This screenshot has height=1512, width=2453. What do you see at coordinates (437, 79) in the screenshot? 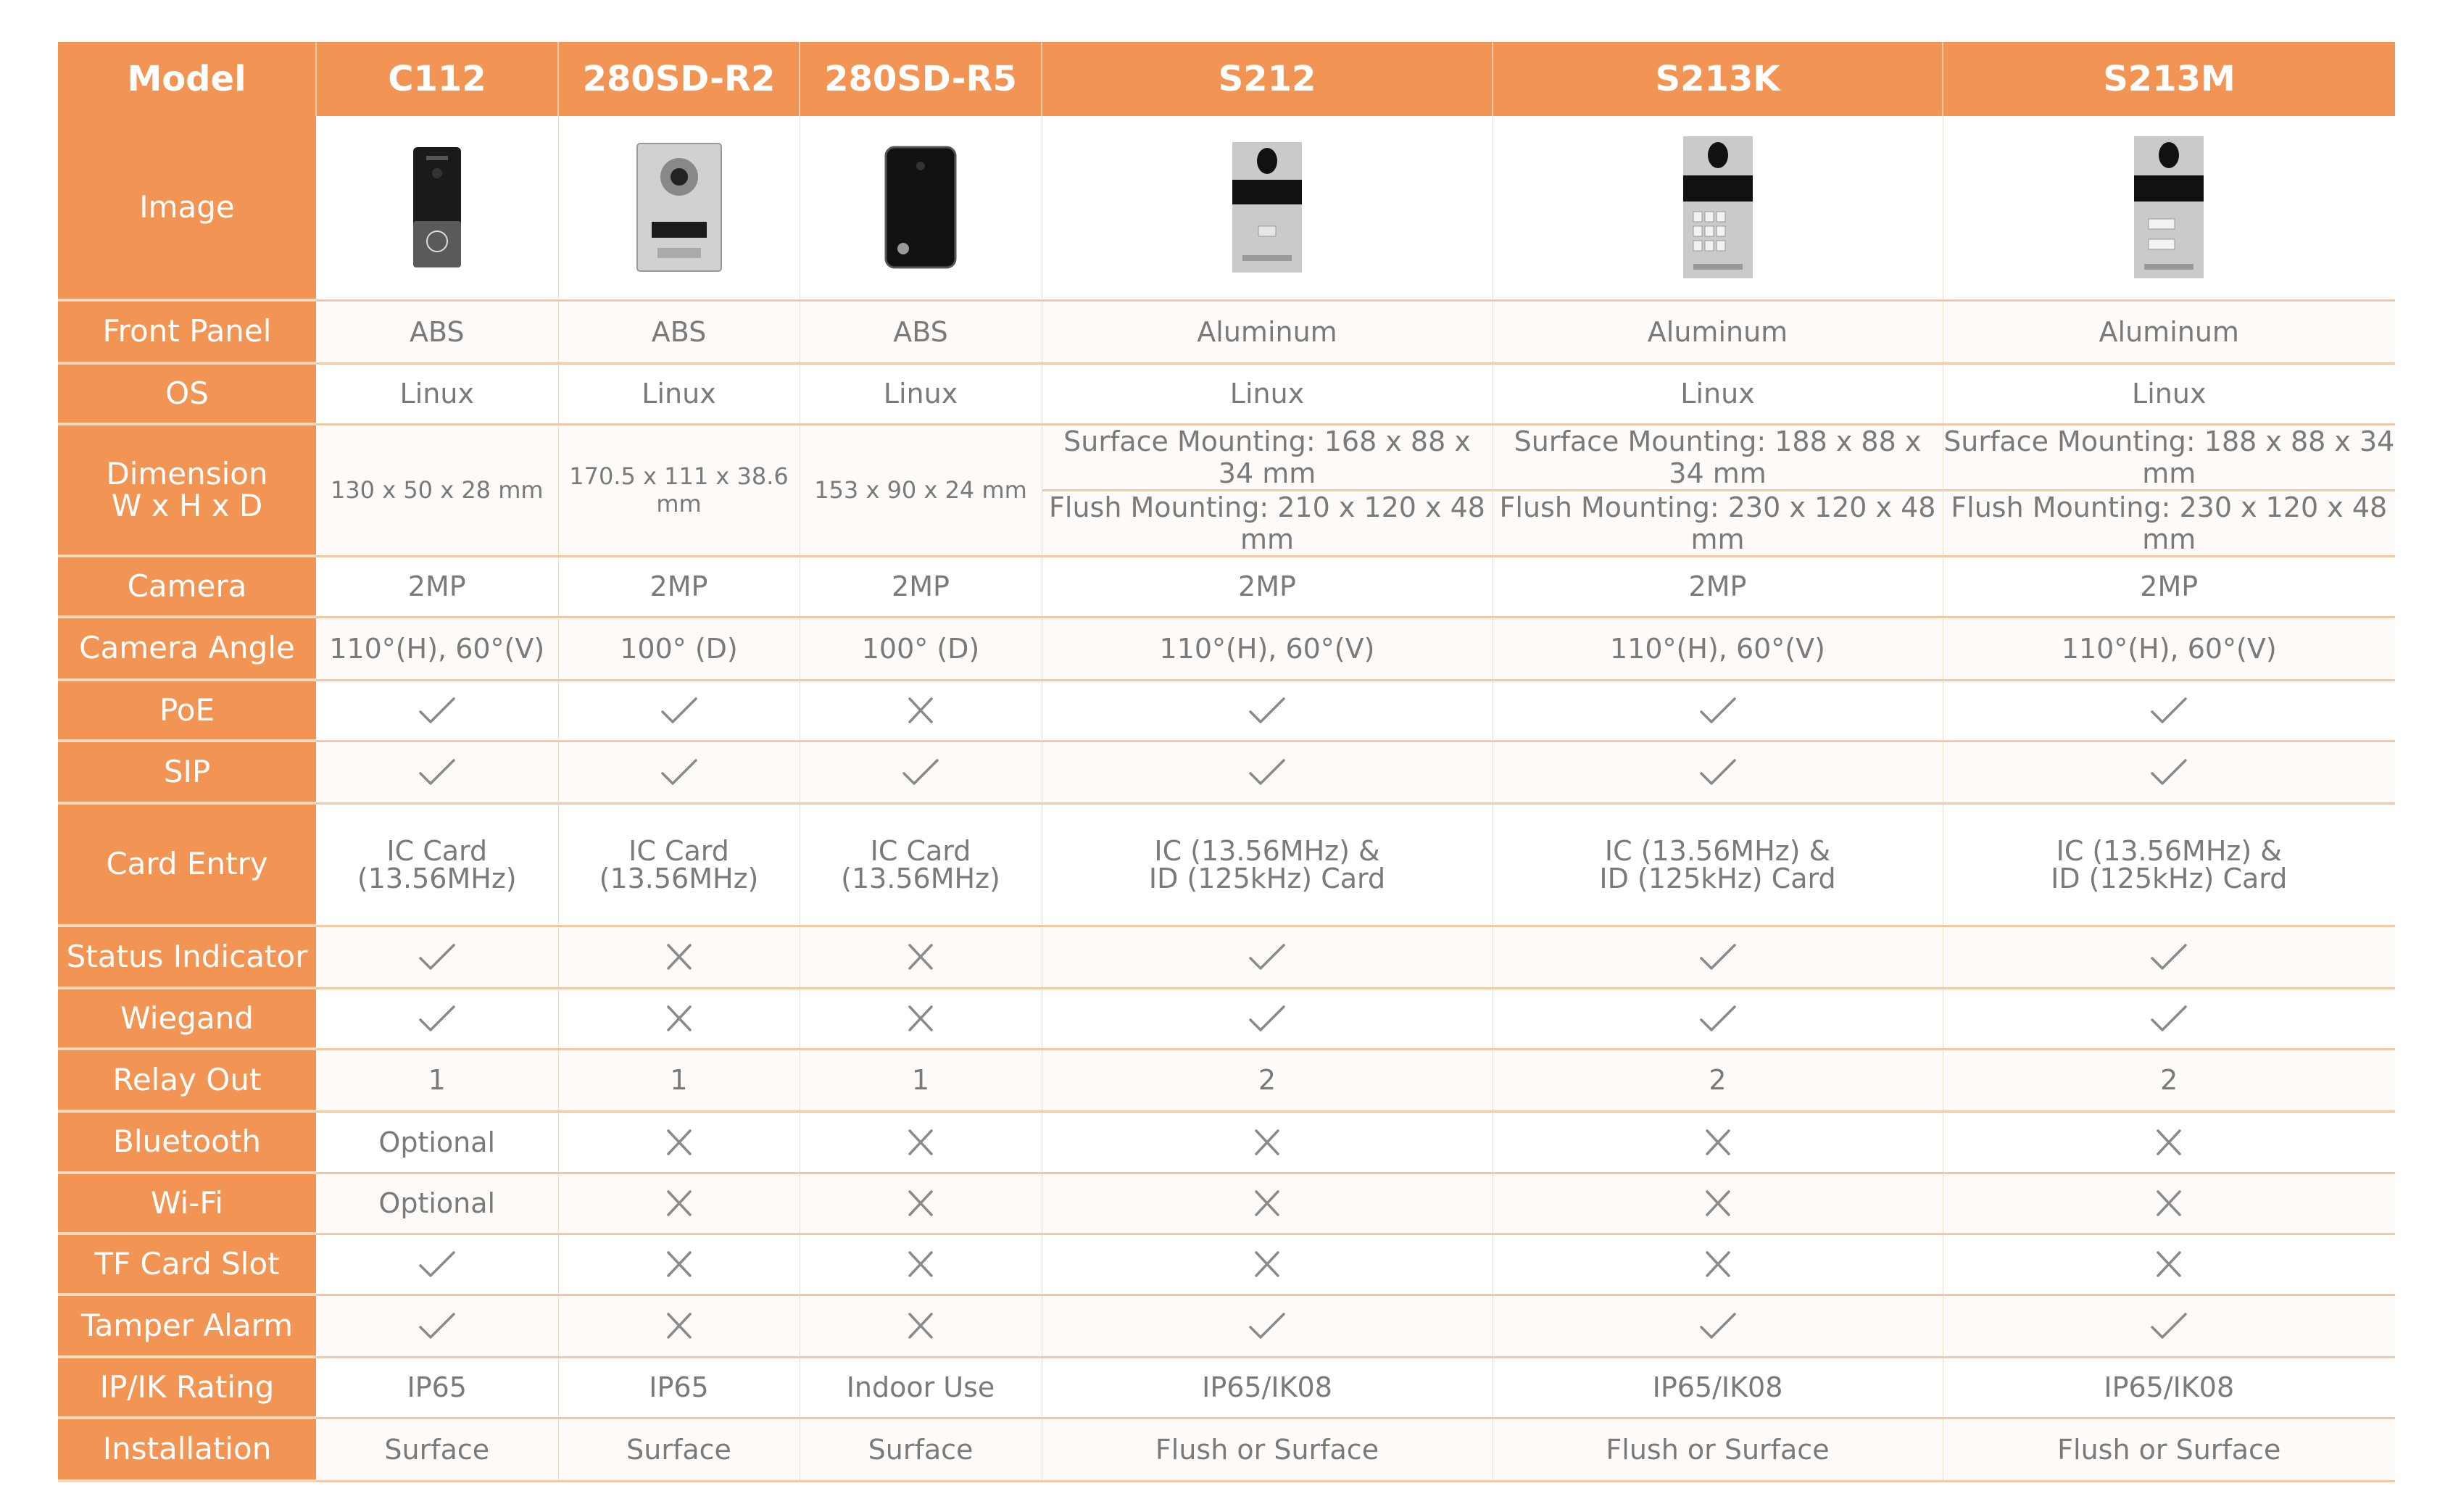
I see `header-model-c112: C112` at bounding box center [437, 79].